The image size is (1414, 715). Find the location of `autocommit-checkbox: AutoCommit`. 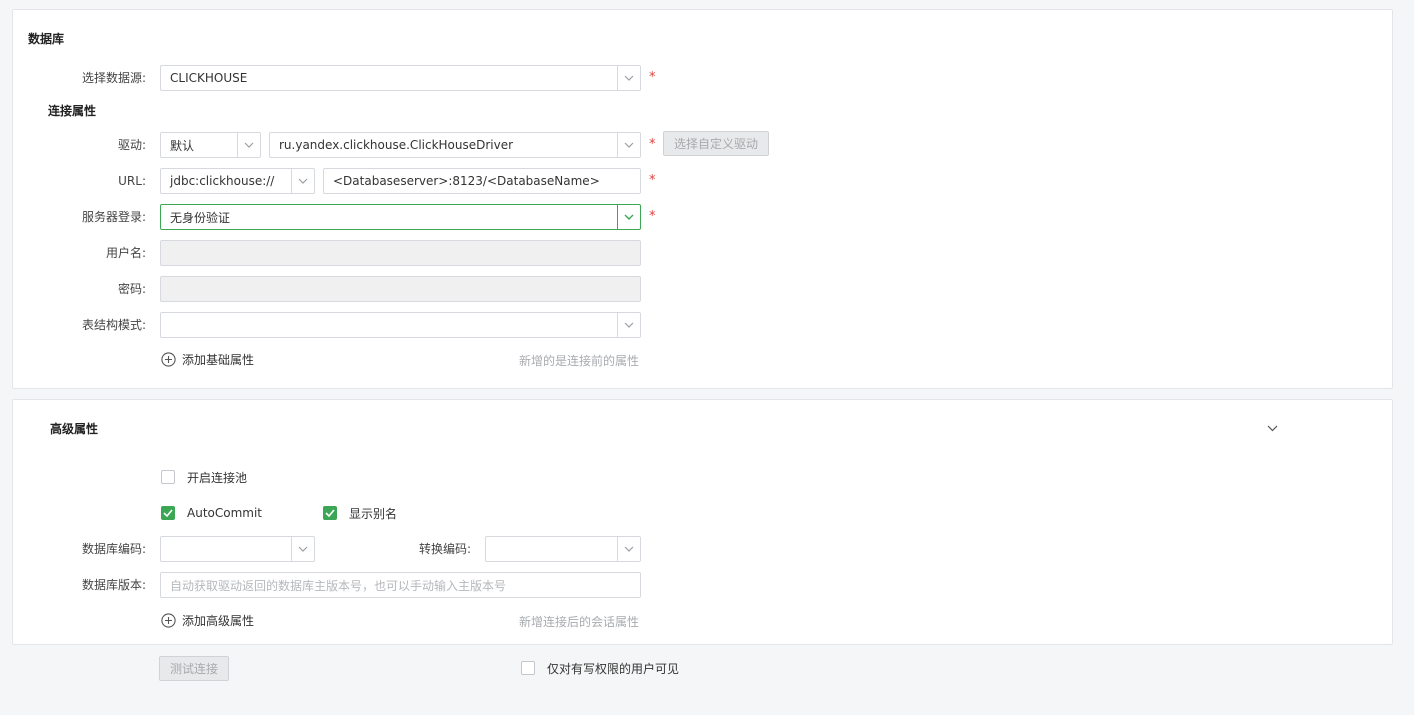

autocommit-checkbox: AutoCommit is located at coordinates (211, 513).